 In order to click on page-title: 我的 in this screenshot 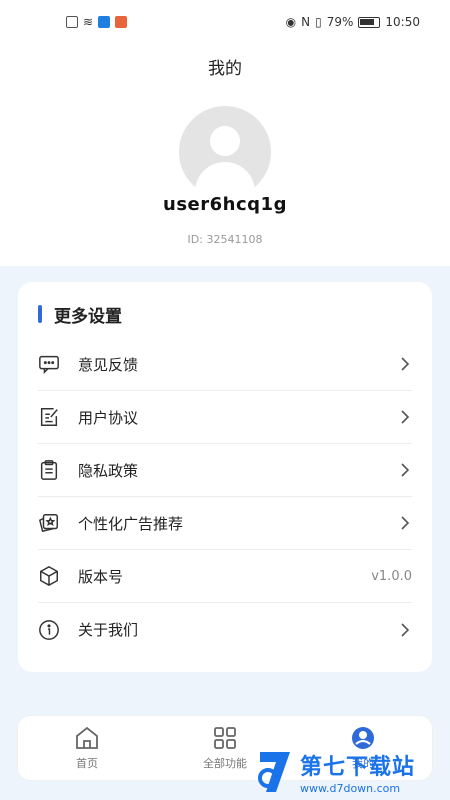, I will do `click(225, 69)`.